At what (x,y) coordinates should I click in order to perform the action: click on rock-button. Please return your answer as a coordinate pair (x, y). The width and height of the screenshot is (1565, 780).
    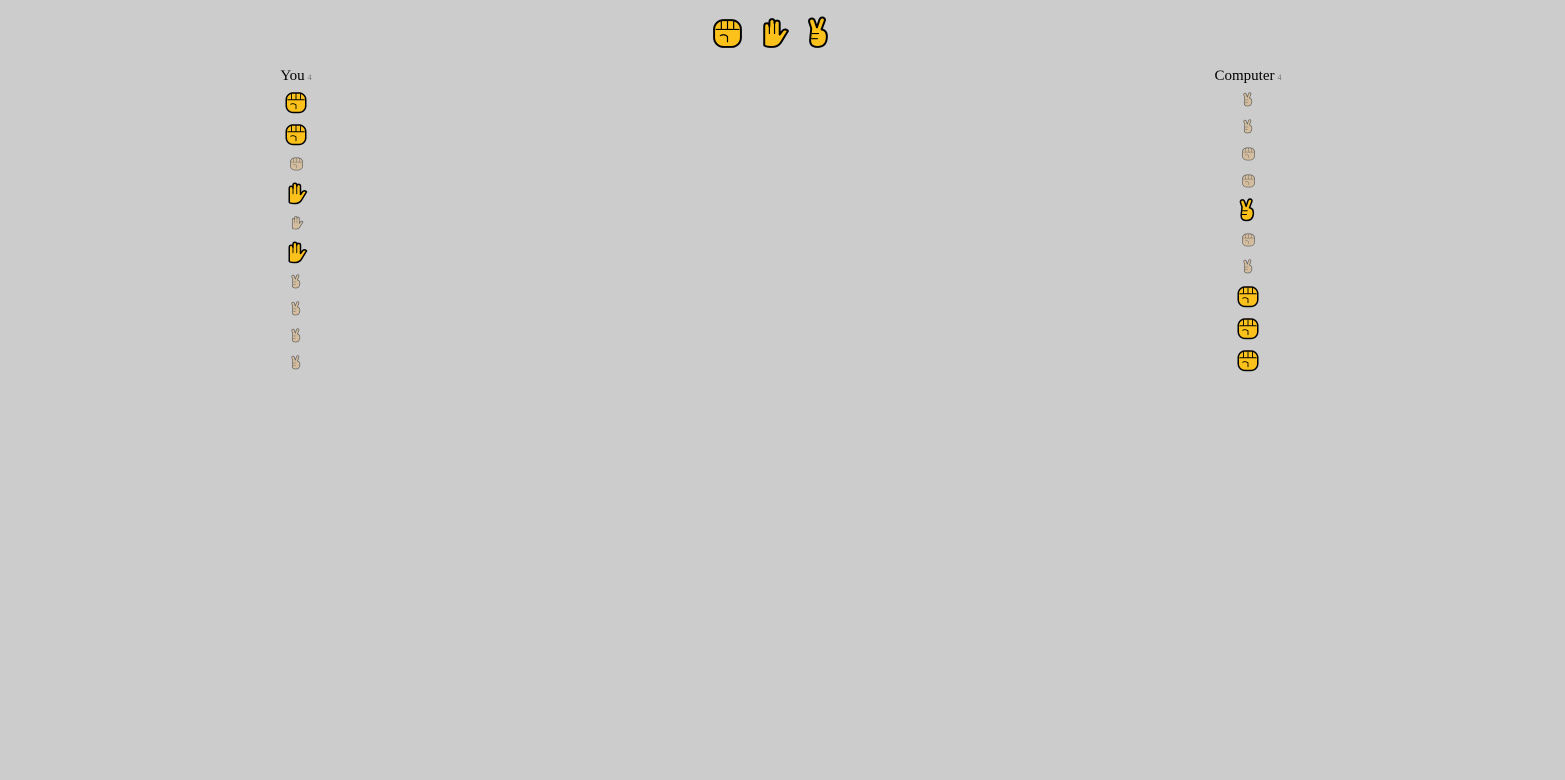
    Looking at the image, I should click on (727, 32).